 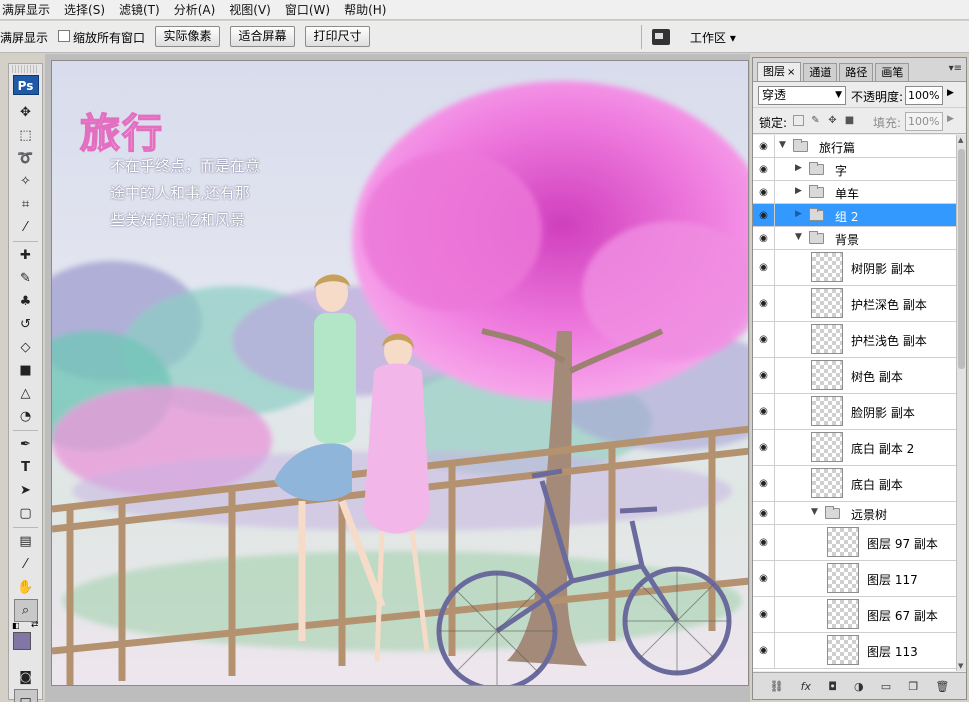 I want to click on menu-item-help: 帮助(H), so click(x=365, y=10).